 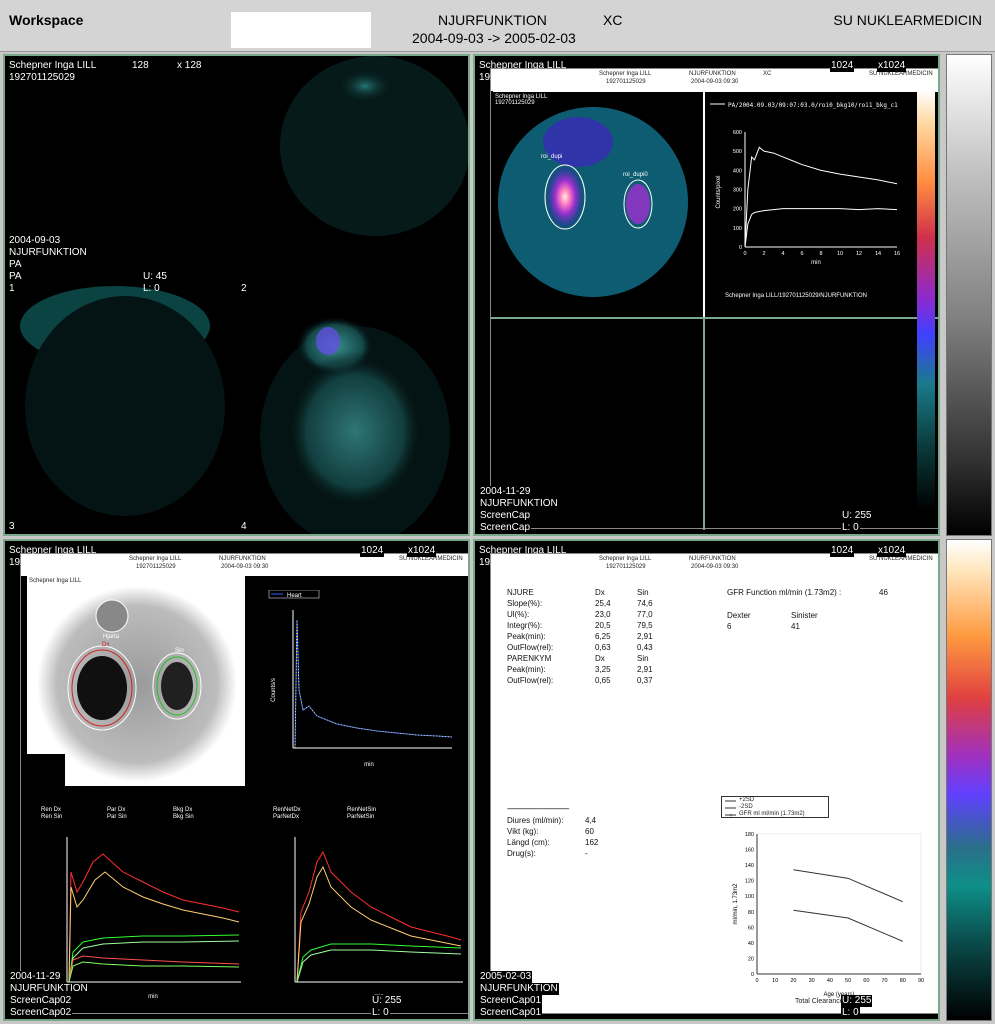 I want to click on result-sin: 74,6, so click(x=645, y=603).